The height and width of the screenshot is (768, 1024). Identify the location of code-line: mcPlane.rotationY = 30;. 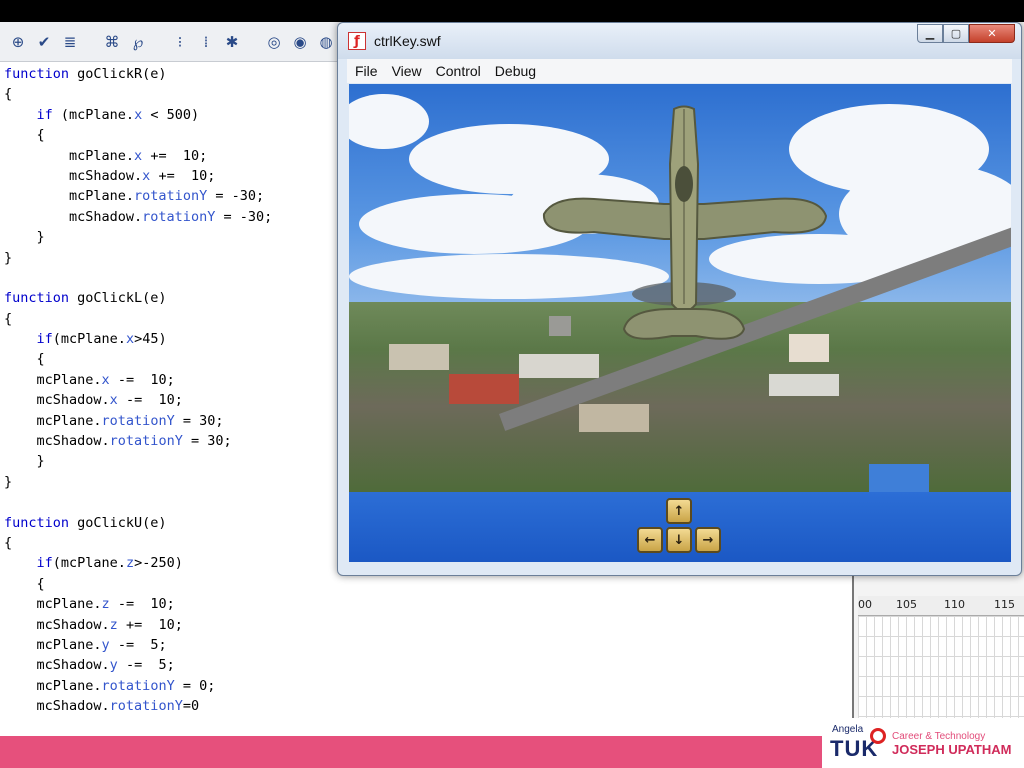
(114, 420).